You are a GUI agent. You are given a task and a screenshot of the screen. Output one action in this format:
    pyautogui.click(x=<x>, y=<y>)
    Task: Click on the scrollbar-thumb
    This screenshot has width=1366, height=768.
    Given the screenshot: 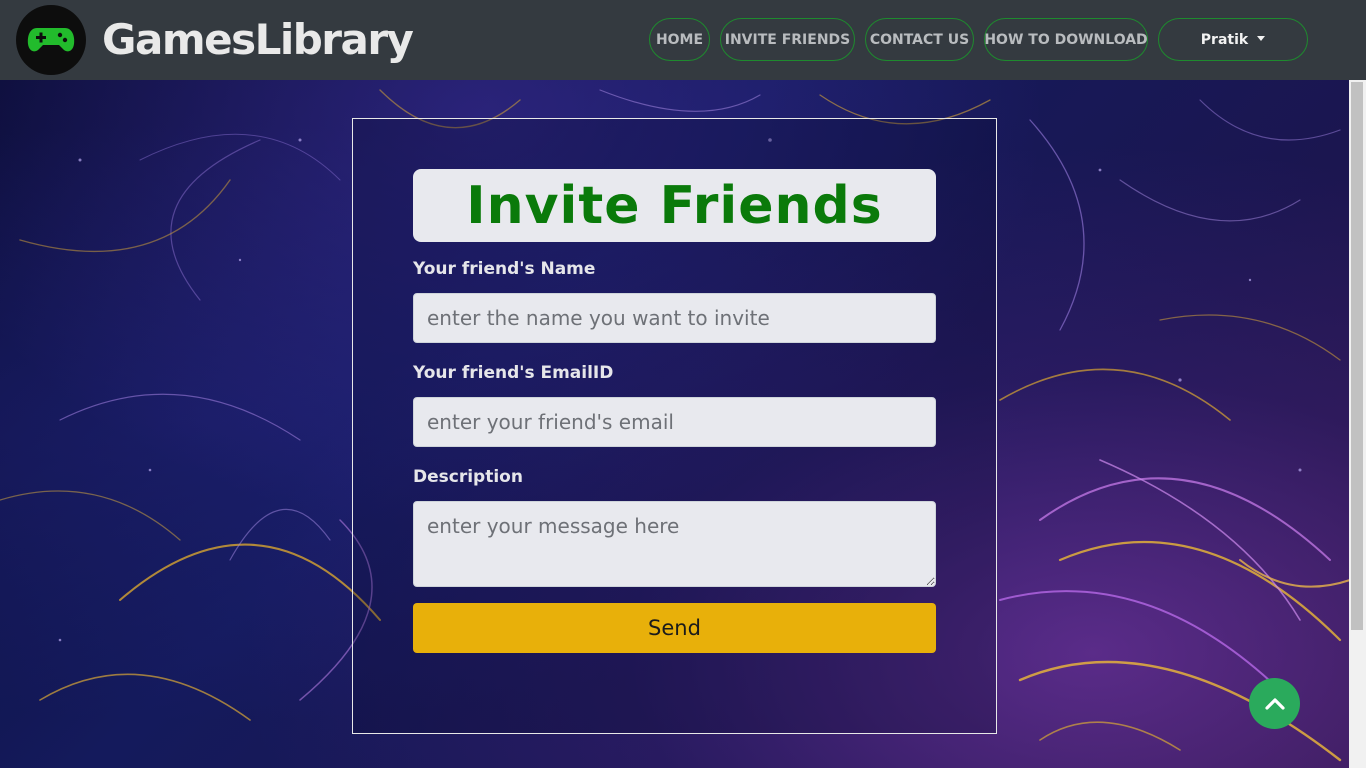 What is the action you would take?
    pyautogui.click(x=1357, y=356)
    